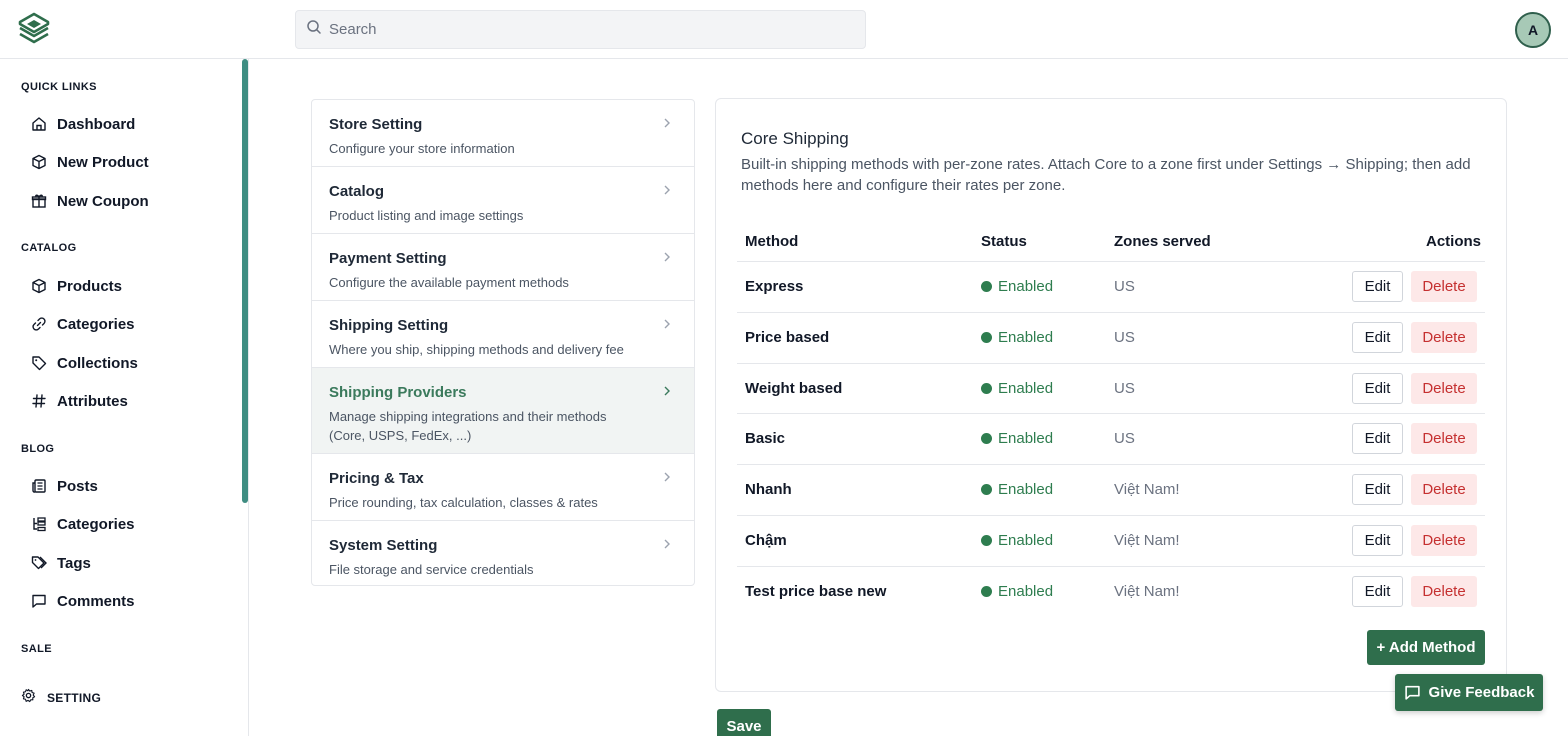  I want to click on avatar: A, so click(1533, 30).